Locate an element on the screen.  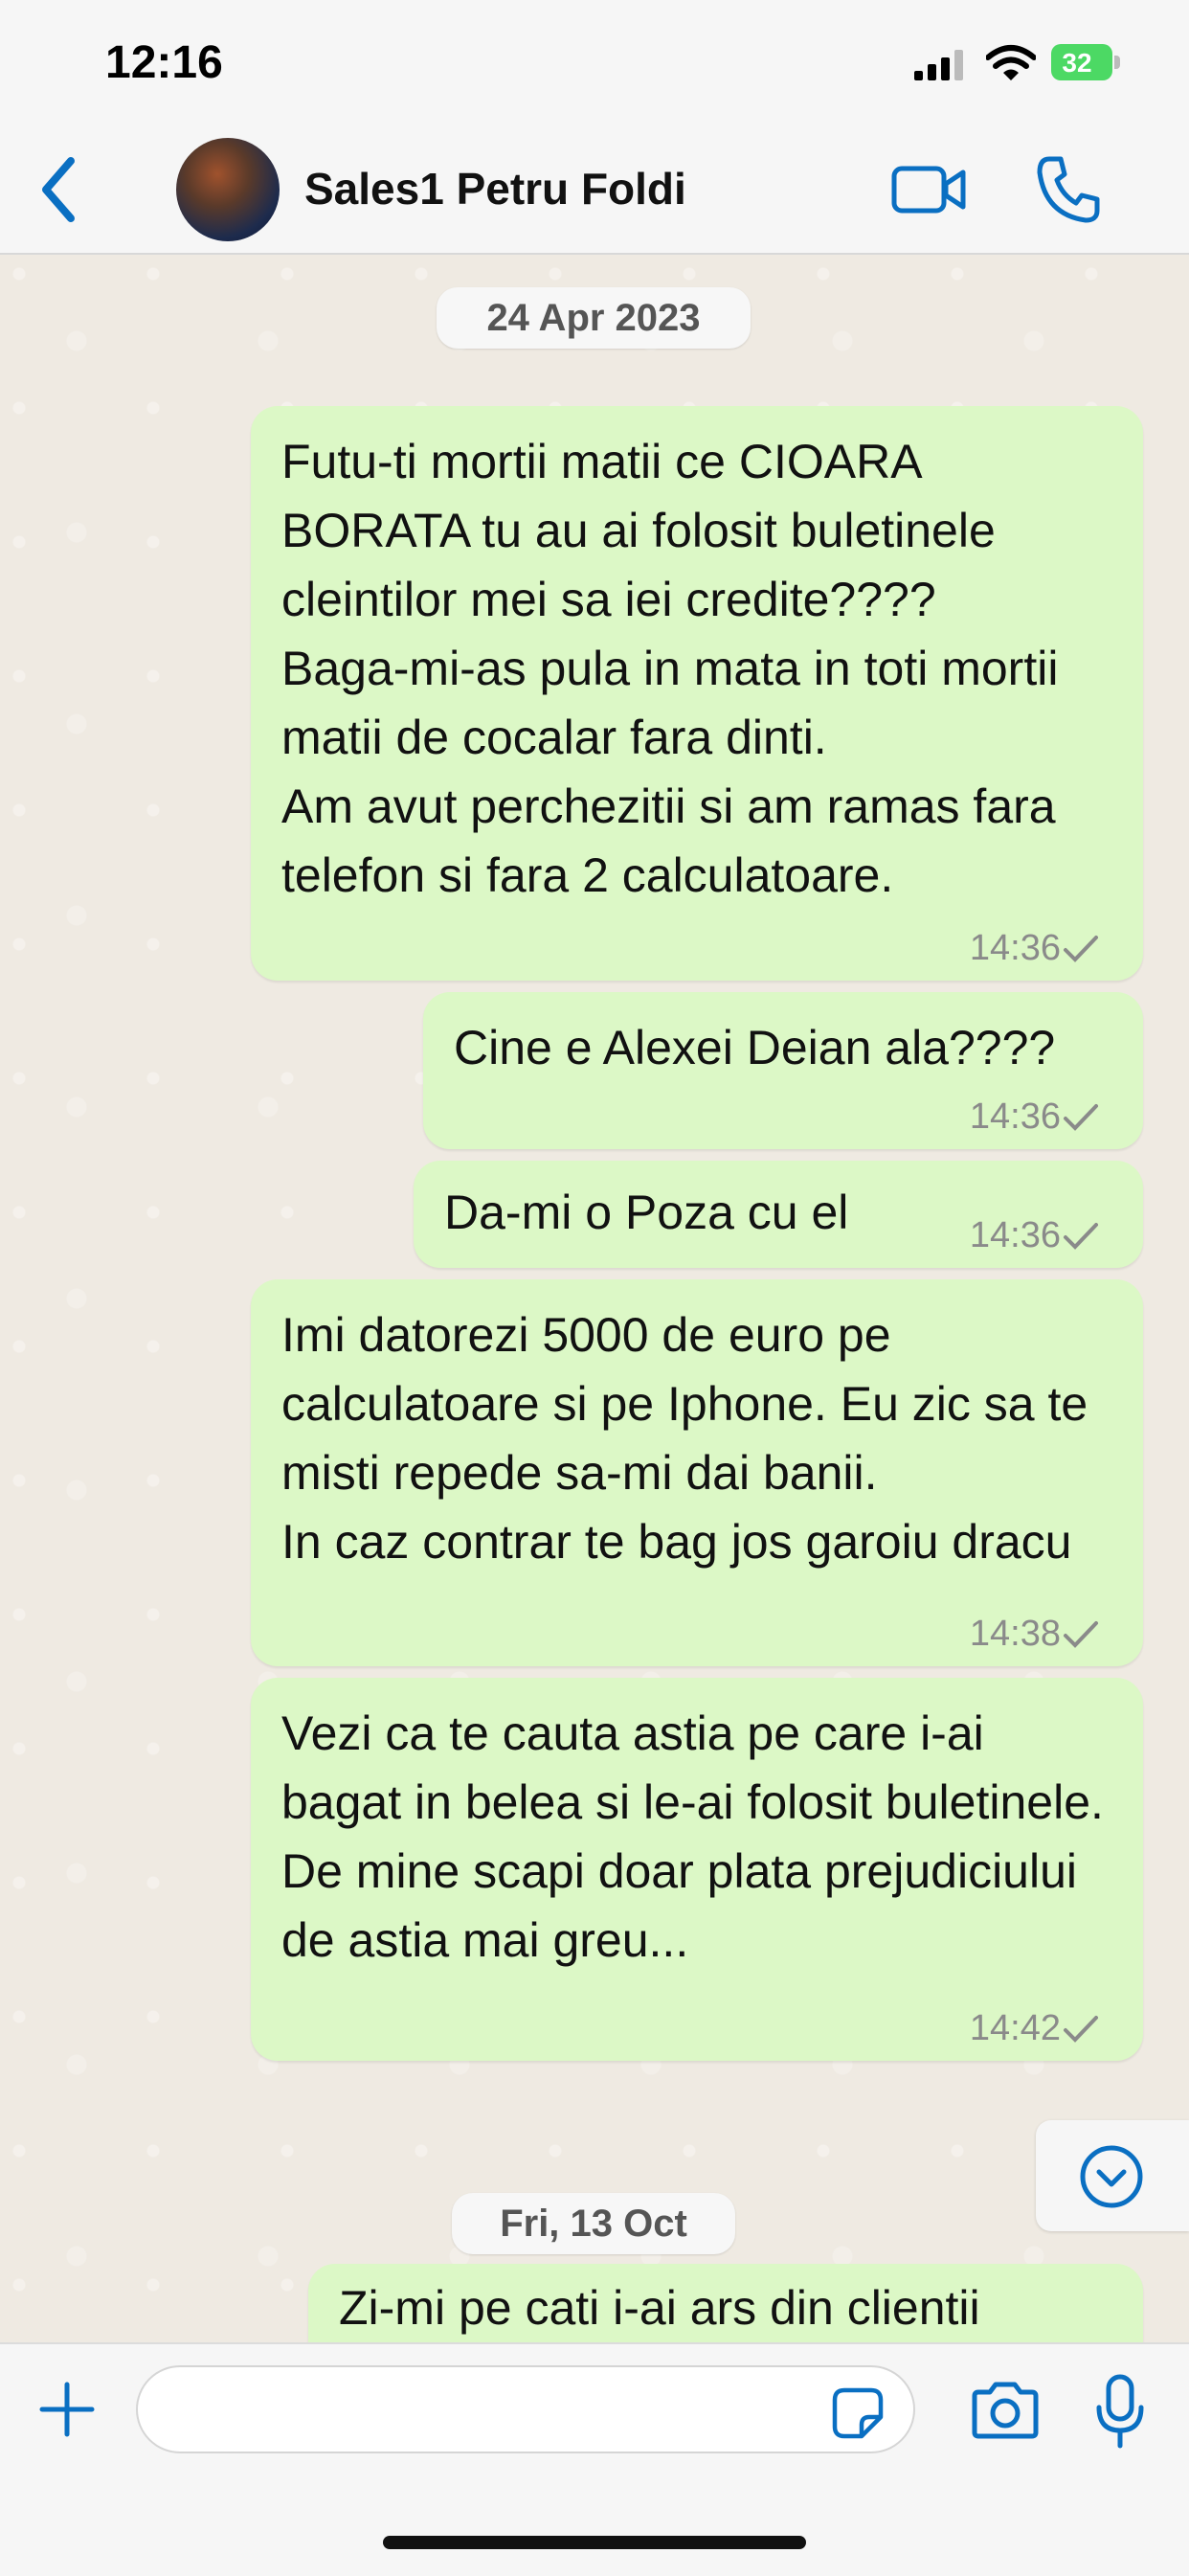
back-icon is located at coordinates (58, 189).